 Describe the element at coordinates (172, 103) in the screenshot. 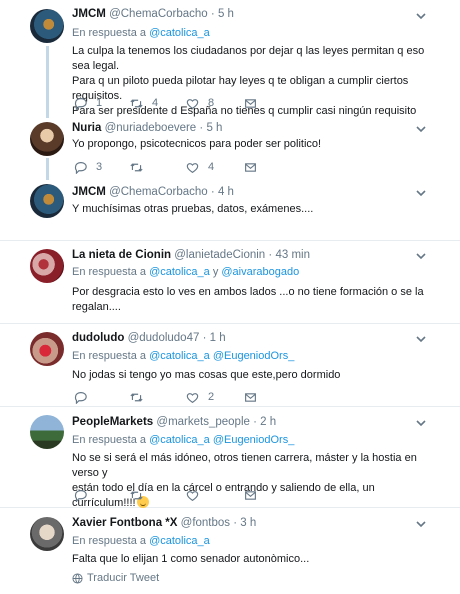

I see `tweet-actions: 1 4 8` at that location.